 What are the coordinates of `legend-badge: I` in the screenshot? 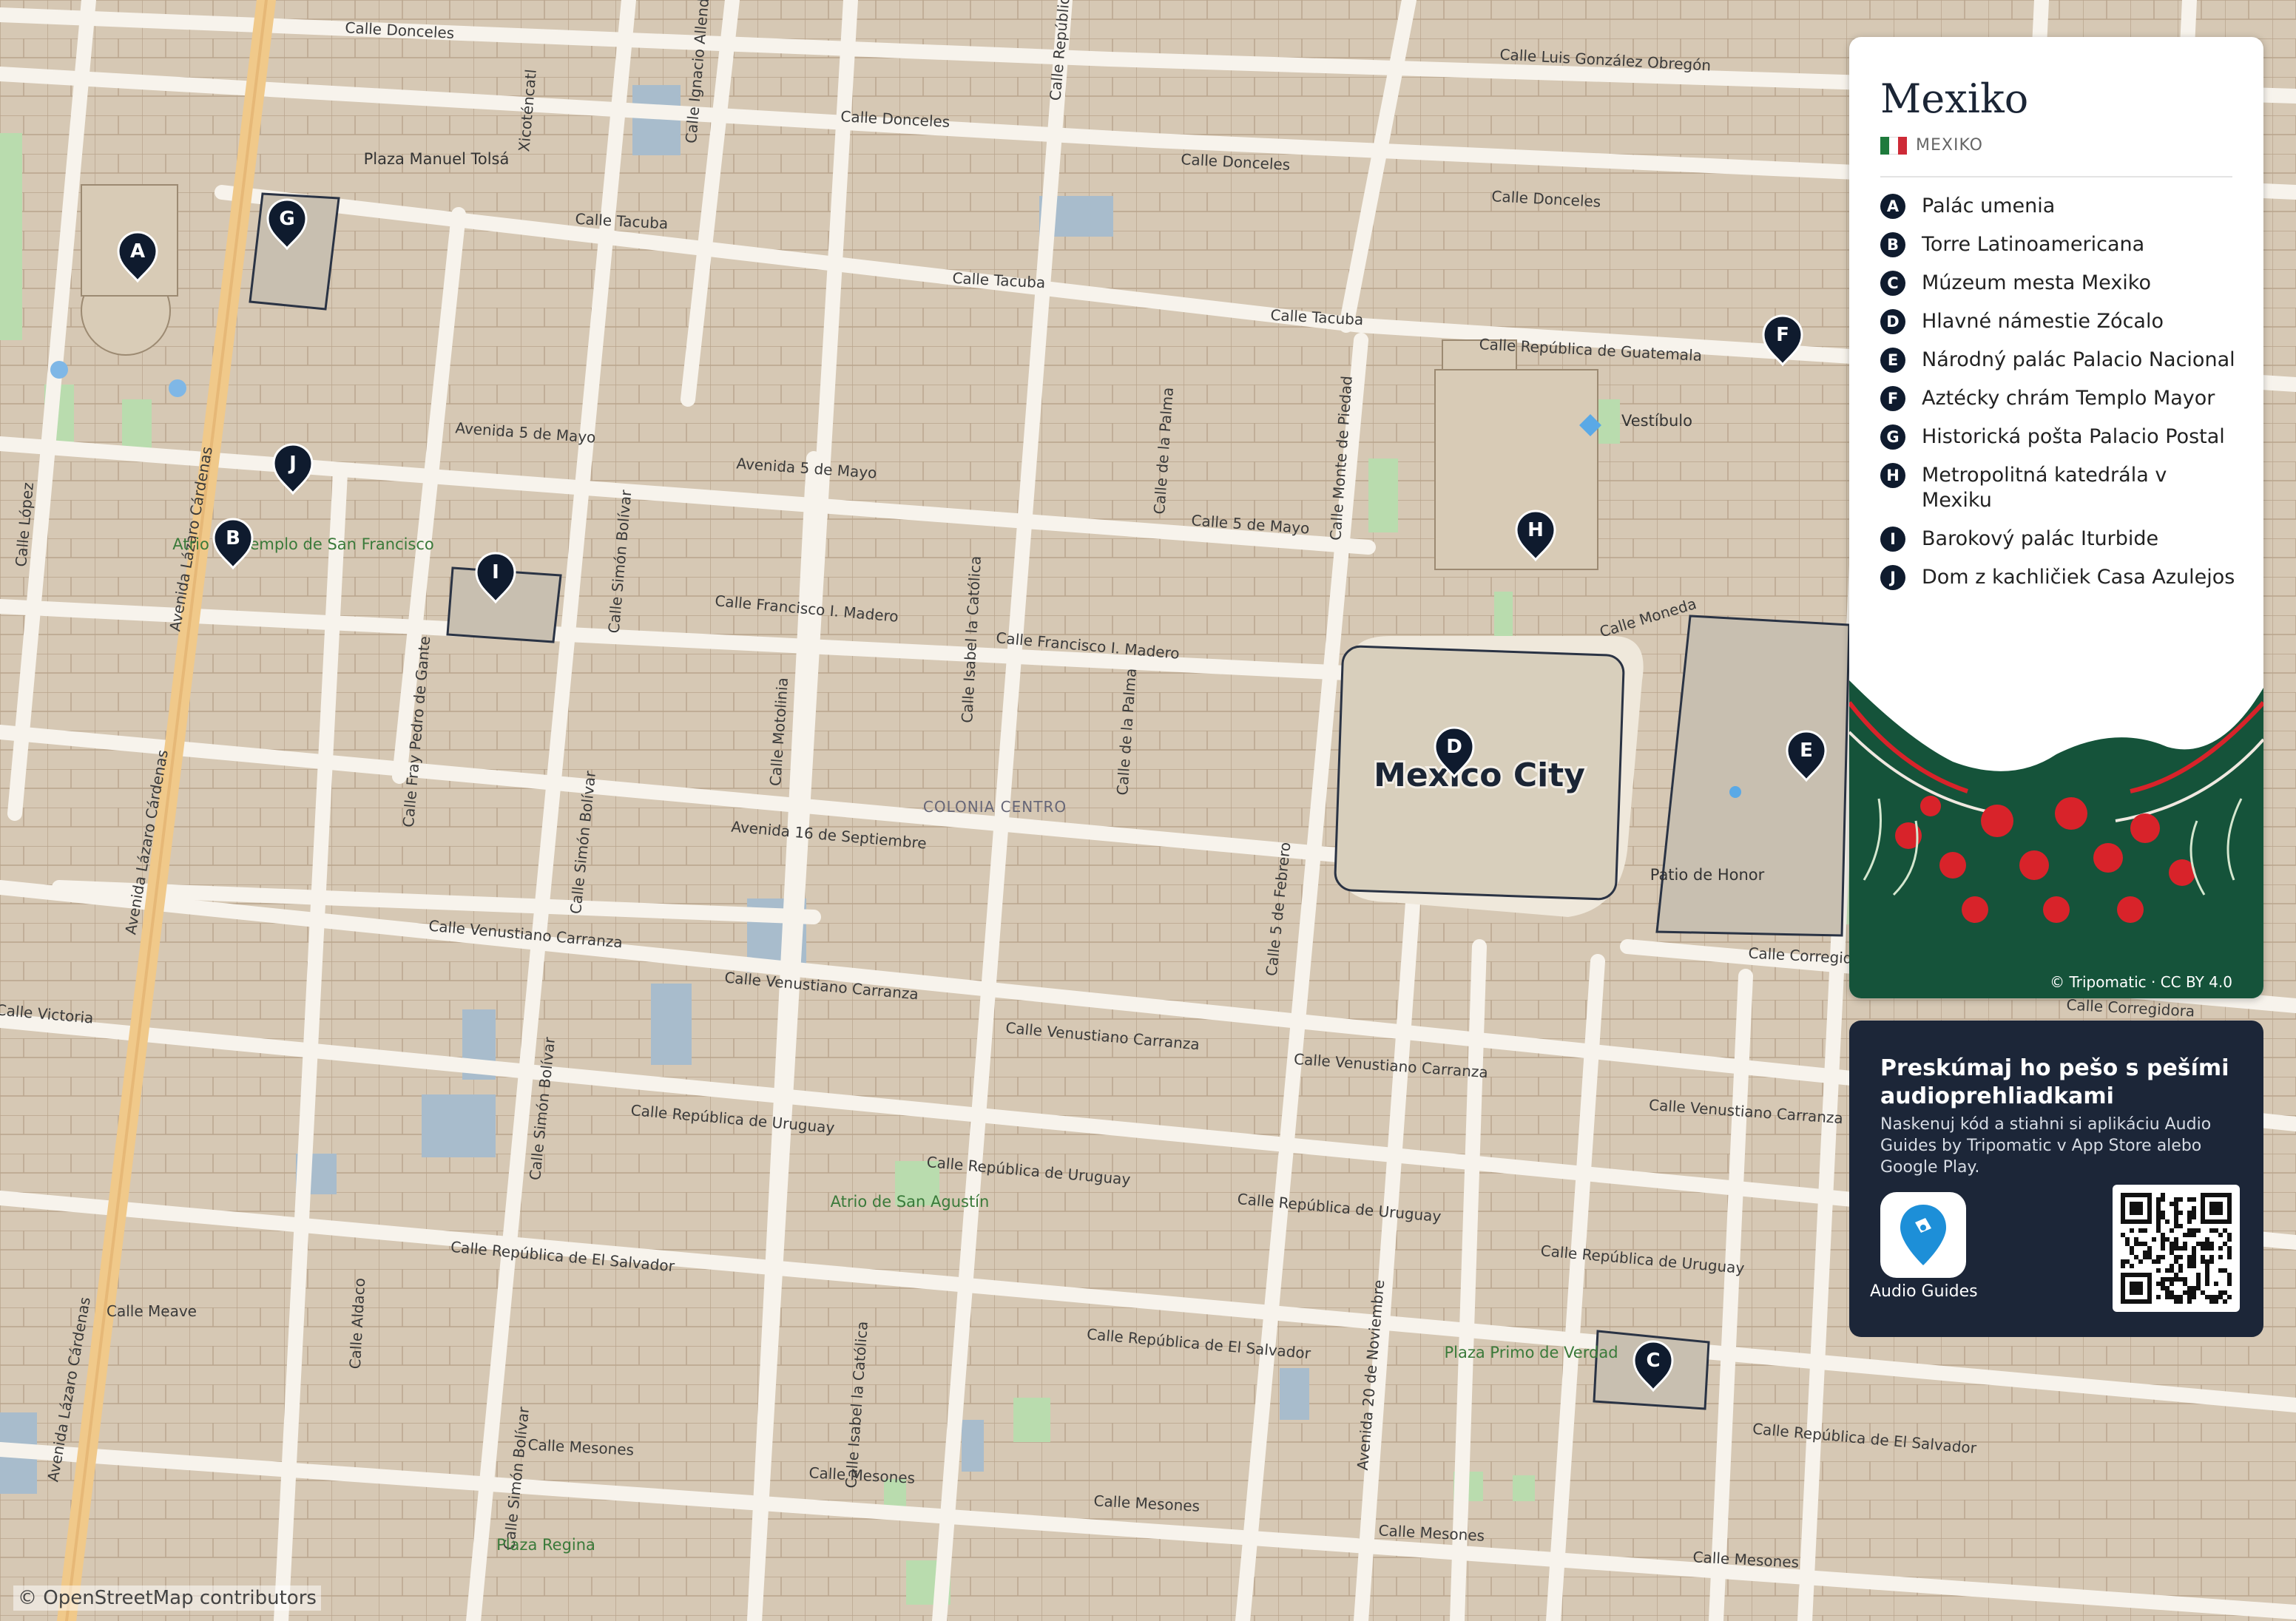 It's located at (1893, 540).